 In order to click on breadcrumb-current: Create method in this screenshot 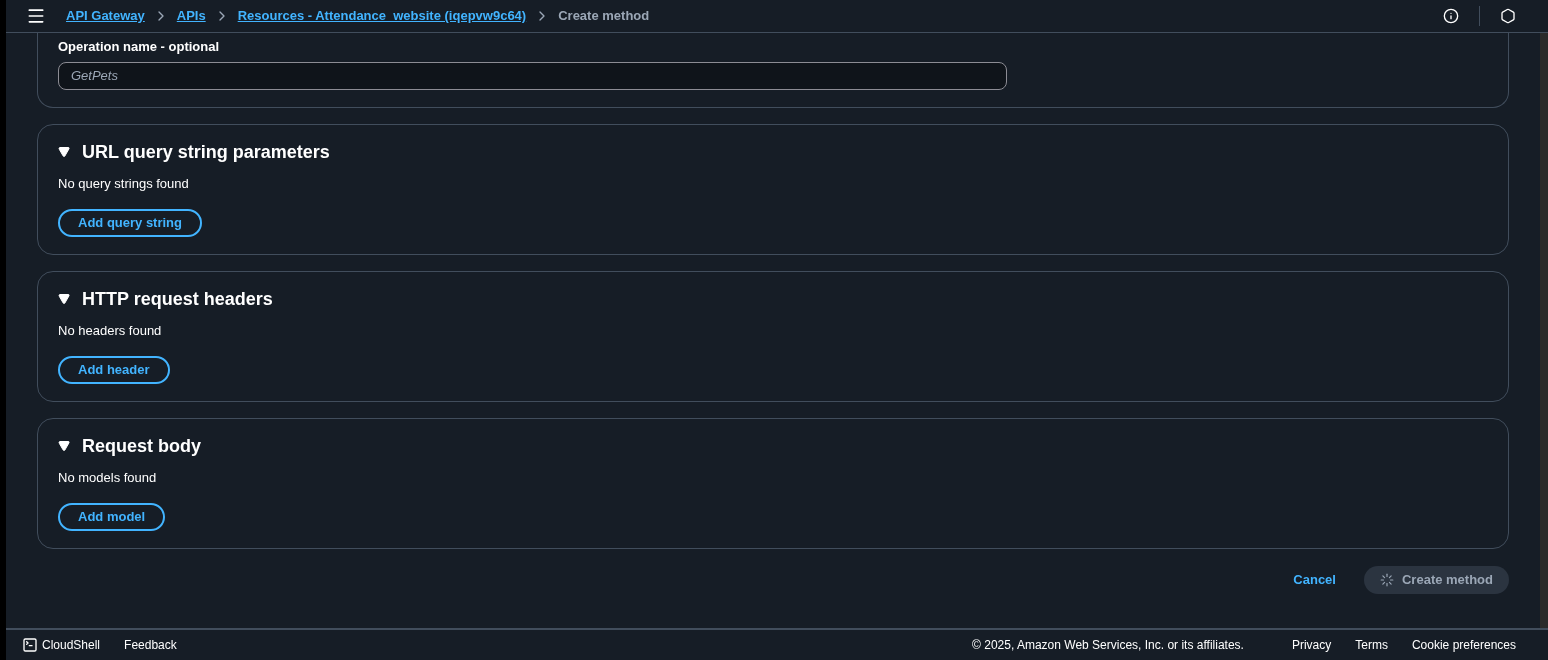, I will do `click(604, 16)`.